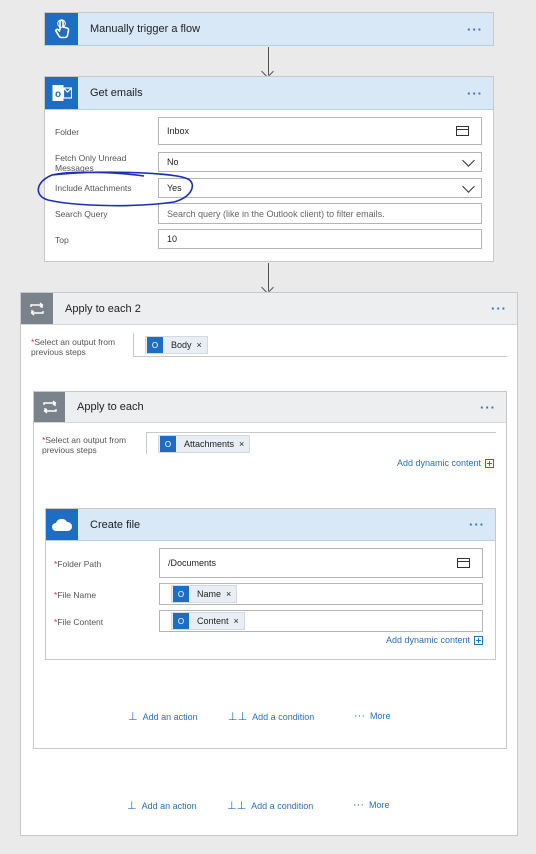 The image size is (536, 854). What do you see at coordinates (320, 239) in the screenshot?
I see `top-input: 10` at bounding box center [320, 239].